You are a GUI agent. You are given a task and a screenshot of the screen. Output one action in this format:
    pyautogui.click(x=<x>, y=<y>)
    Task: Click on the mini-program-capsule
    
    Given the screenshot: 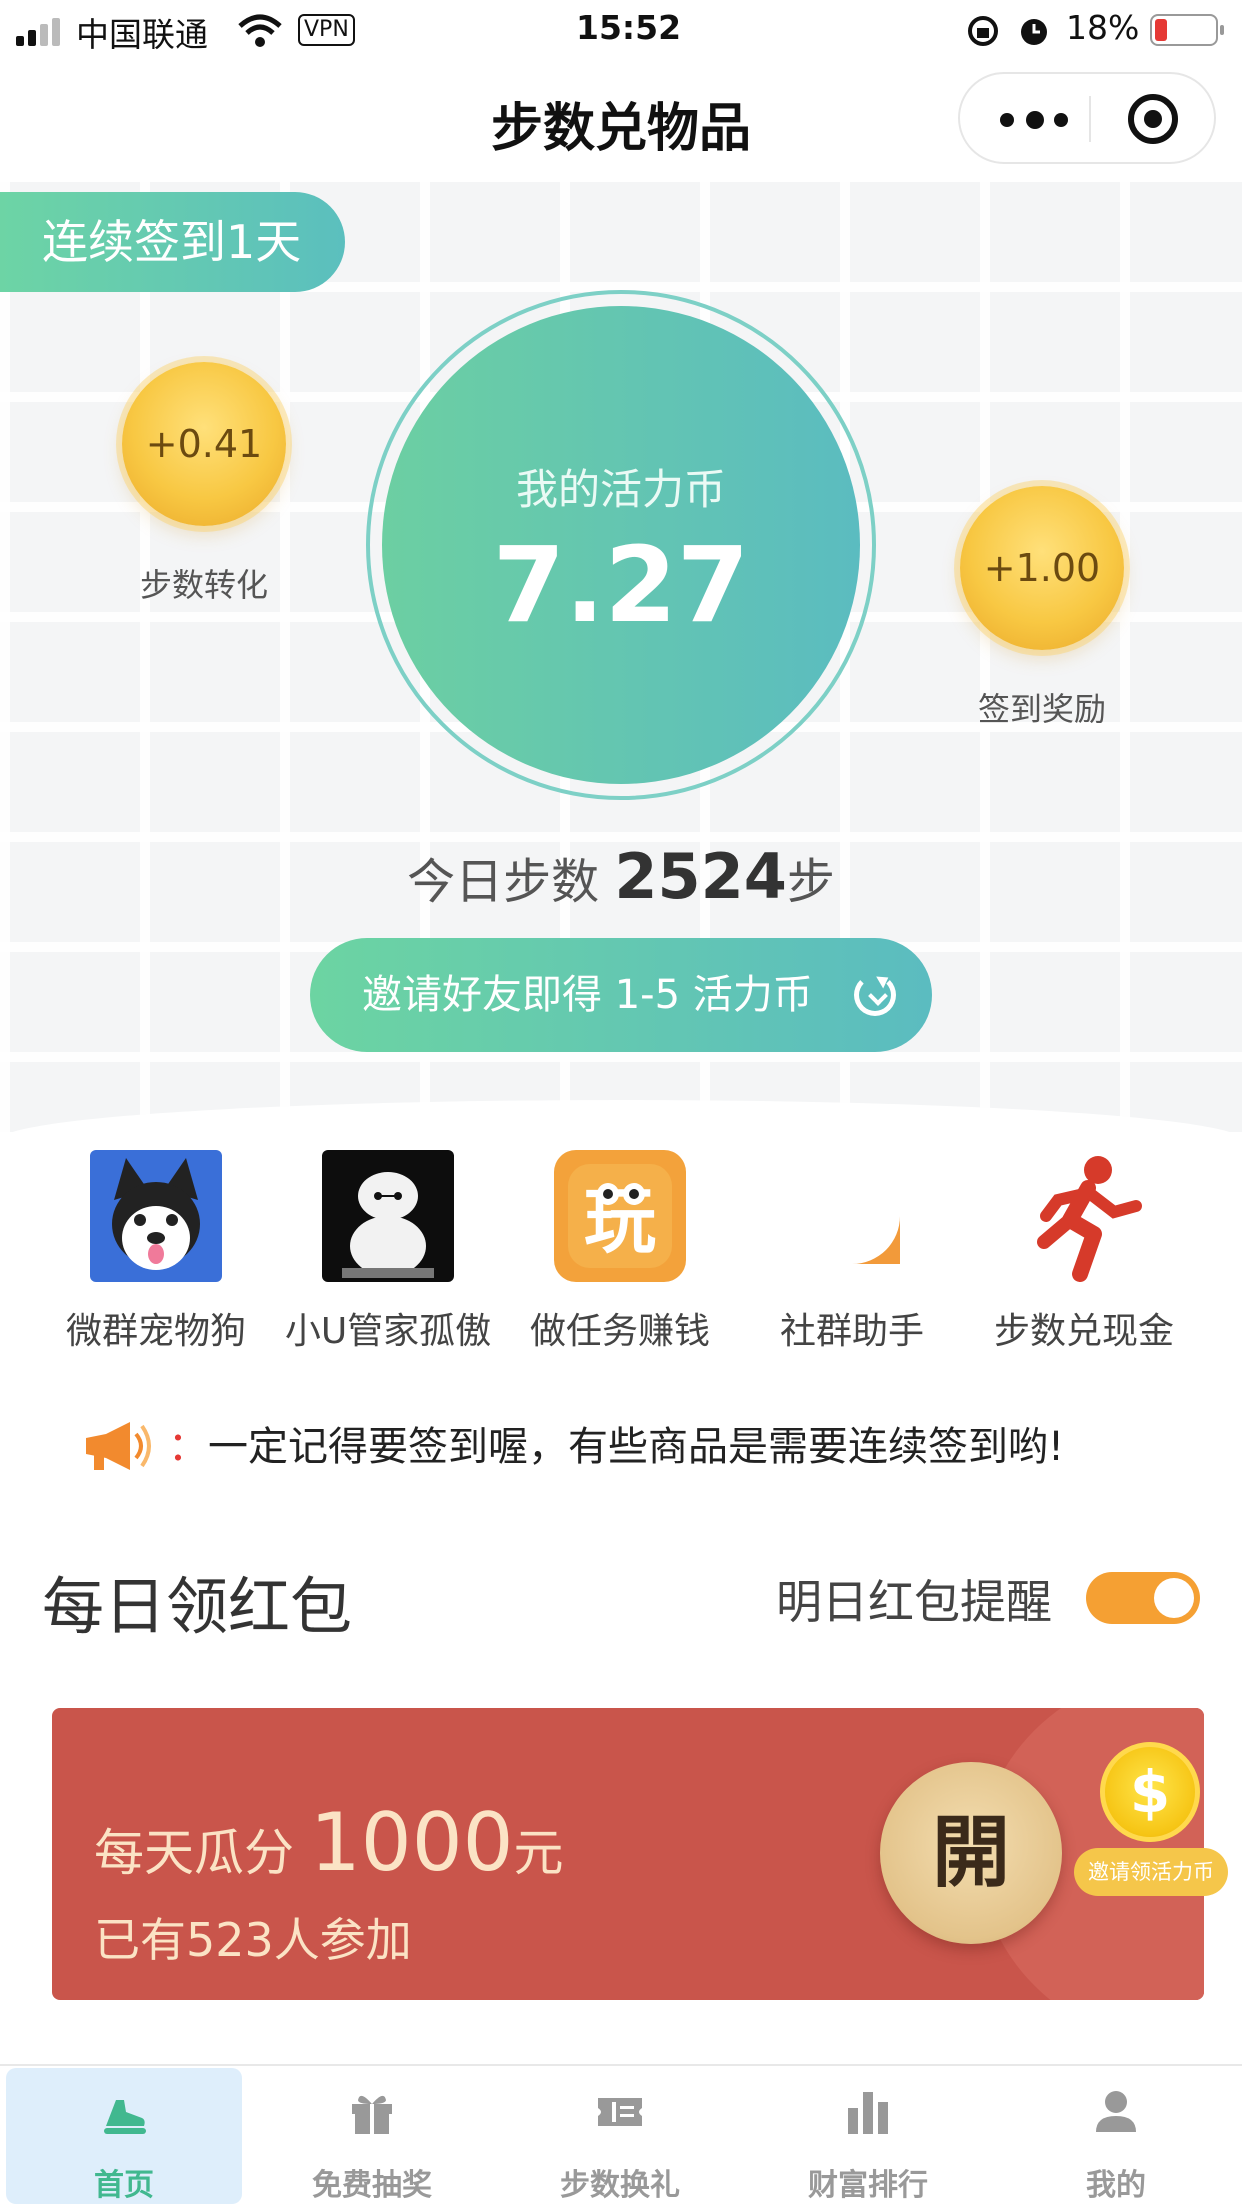 What is the action you would take?
    pyautogui.click(x=1087, y=118)
    